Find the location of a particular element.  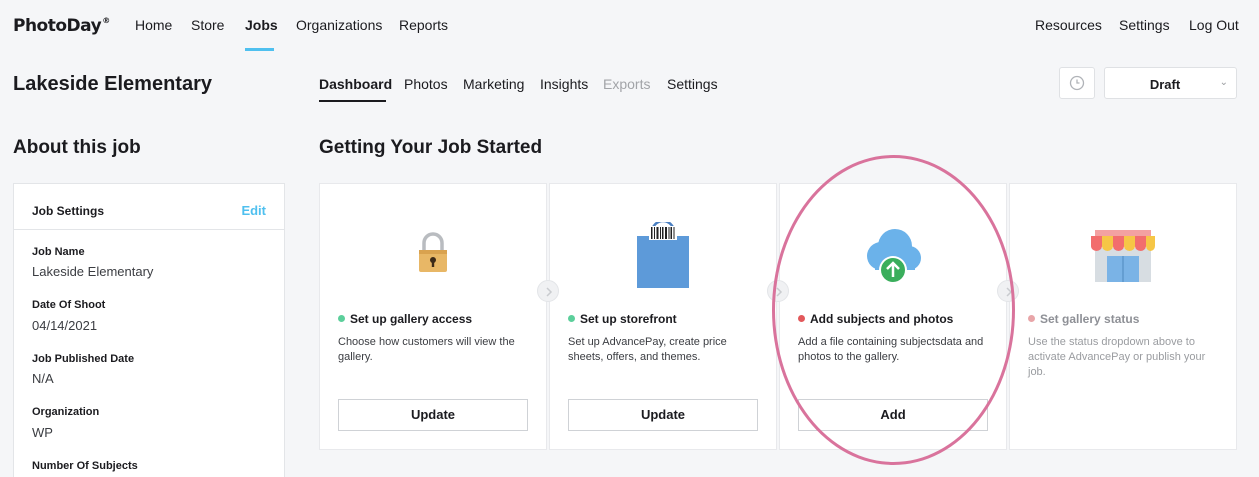

field-label-published-date: Job Published Date is located at coordinates (83, 359).